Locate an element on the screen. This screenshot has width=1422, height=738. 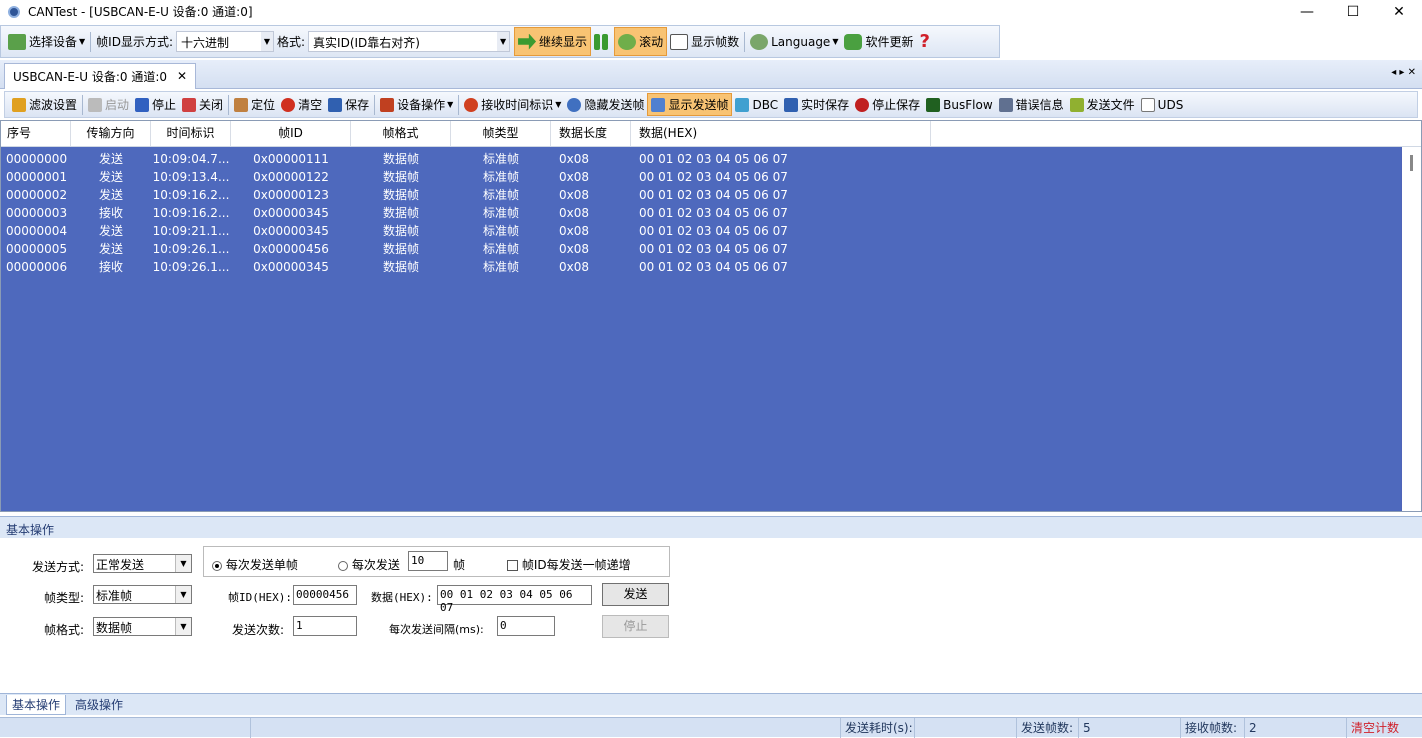
column-header: 帧ID is located at coordinates (291, 133).